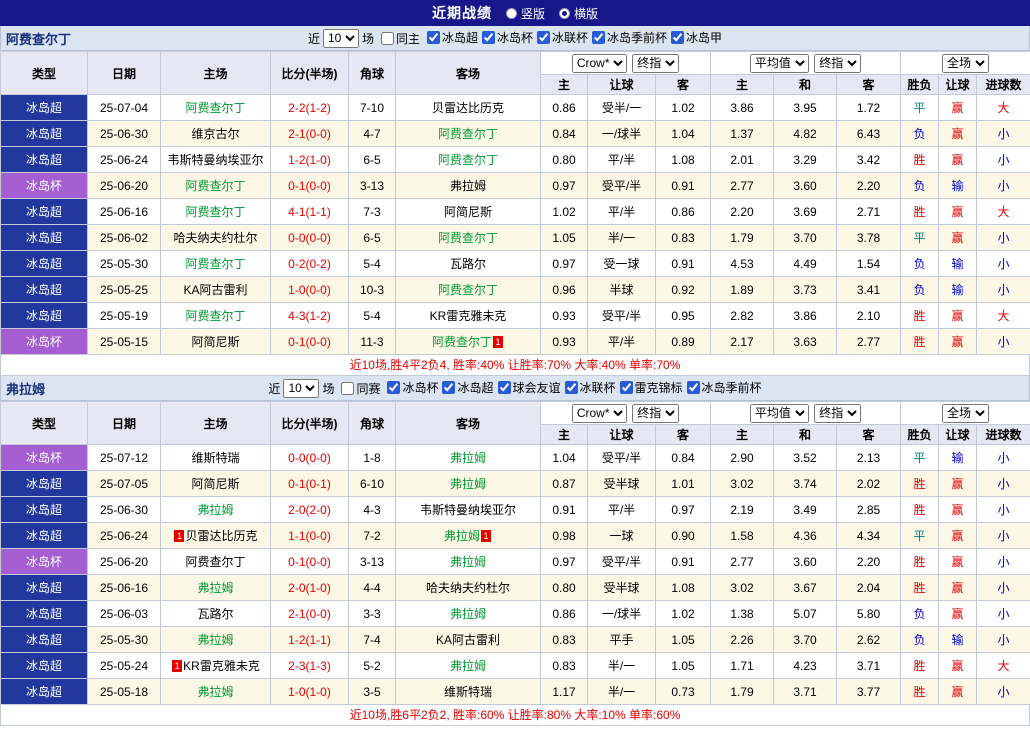  Describe the element at coordinates (309, 289) in the screenshot. I see `score-link: 1-0(0-0)` at that location.